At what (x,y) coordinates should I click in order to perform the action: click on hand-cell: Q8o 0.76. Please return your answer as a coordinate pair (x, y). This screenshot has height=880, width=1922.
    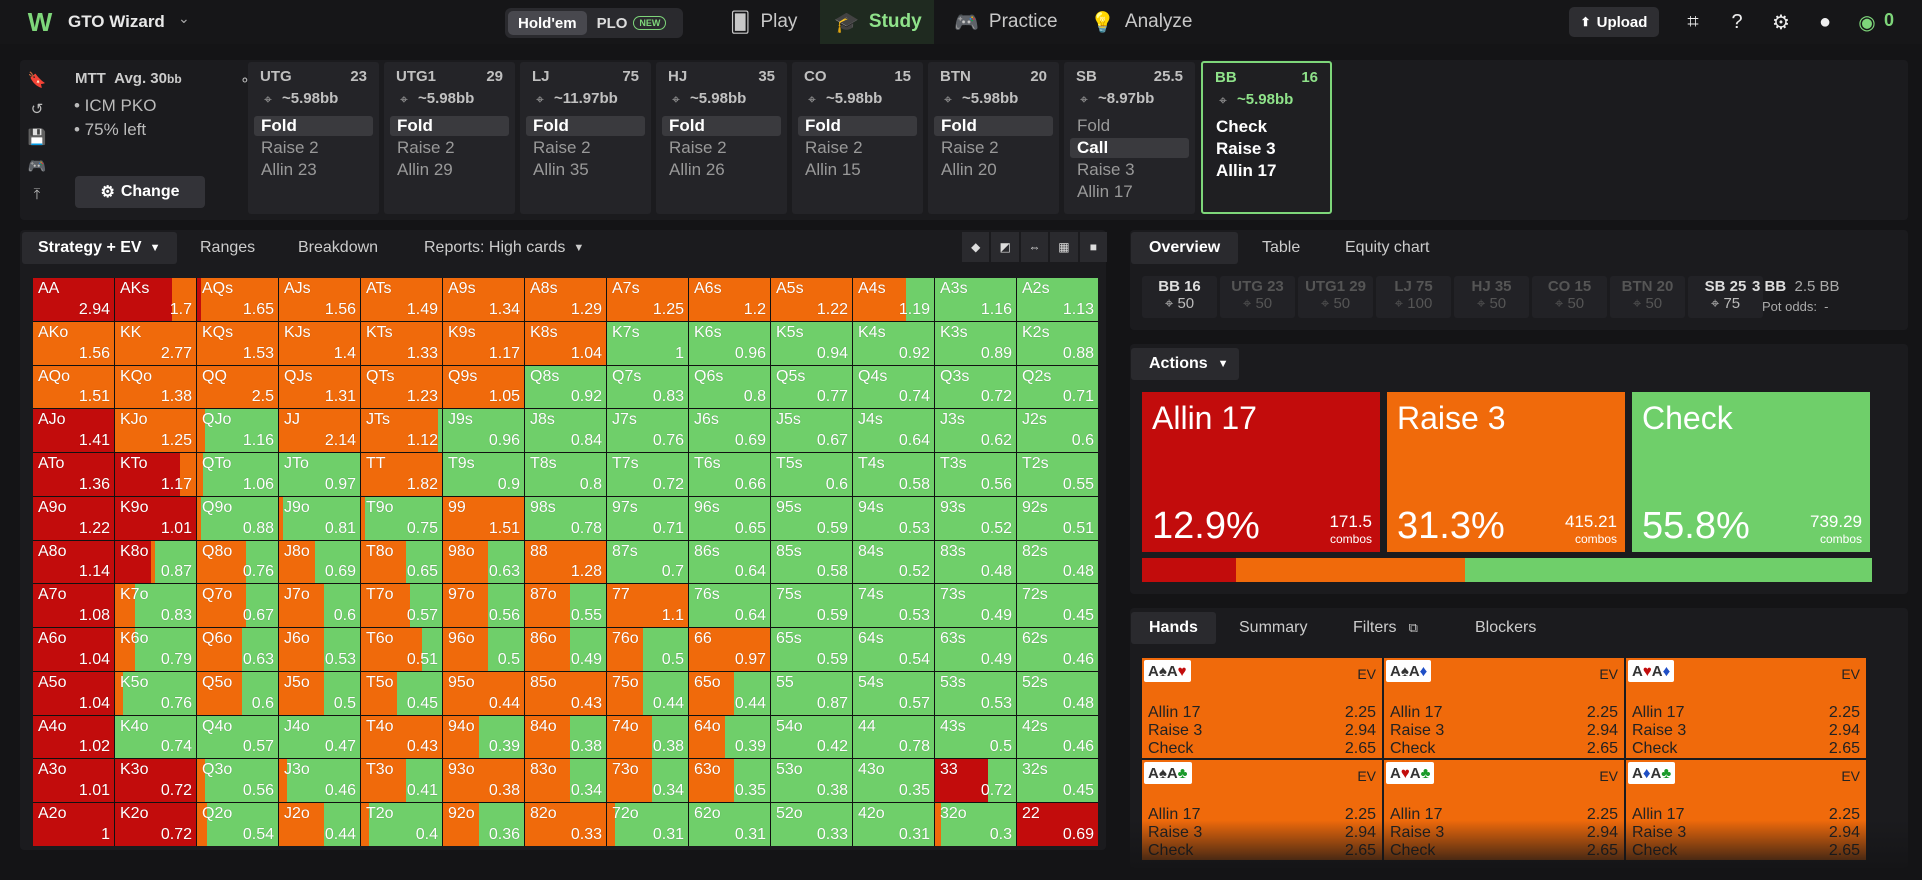
    Looking at the image, I should click on (237, 562).